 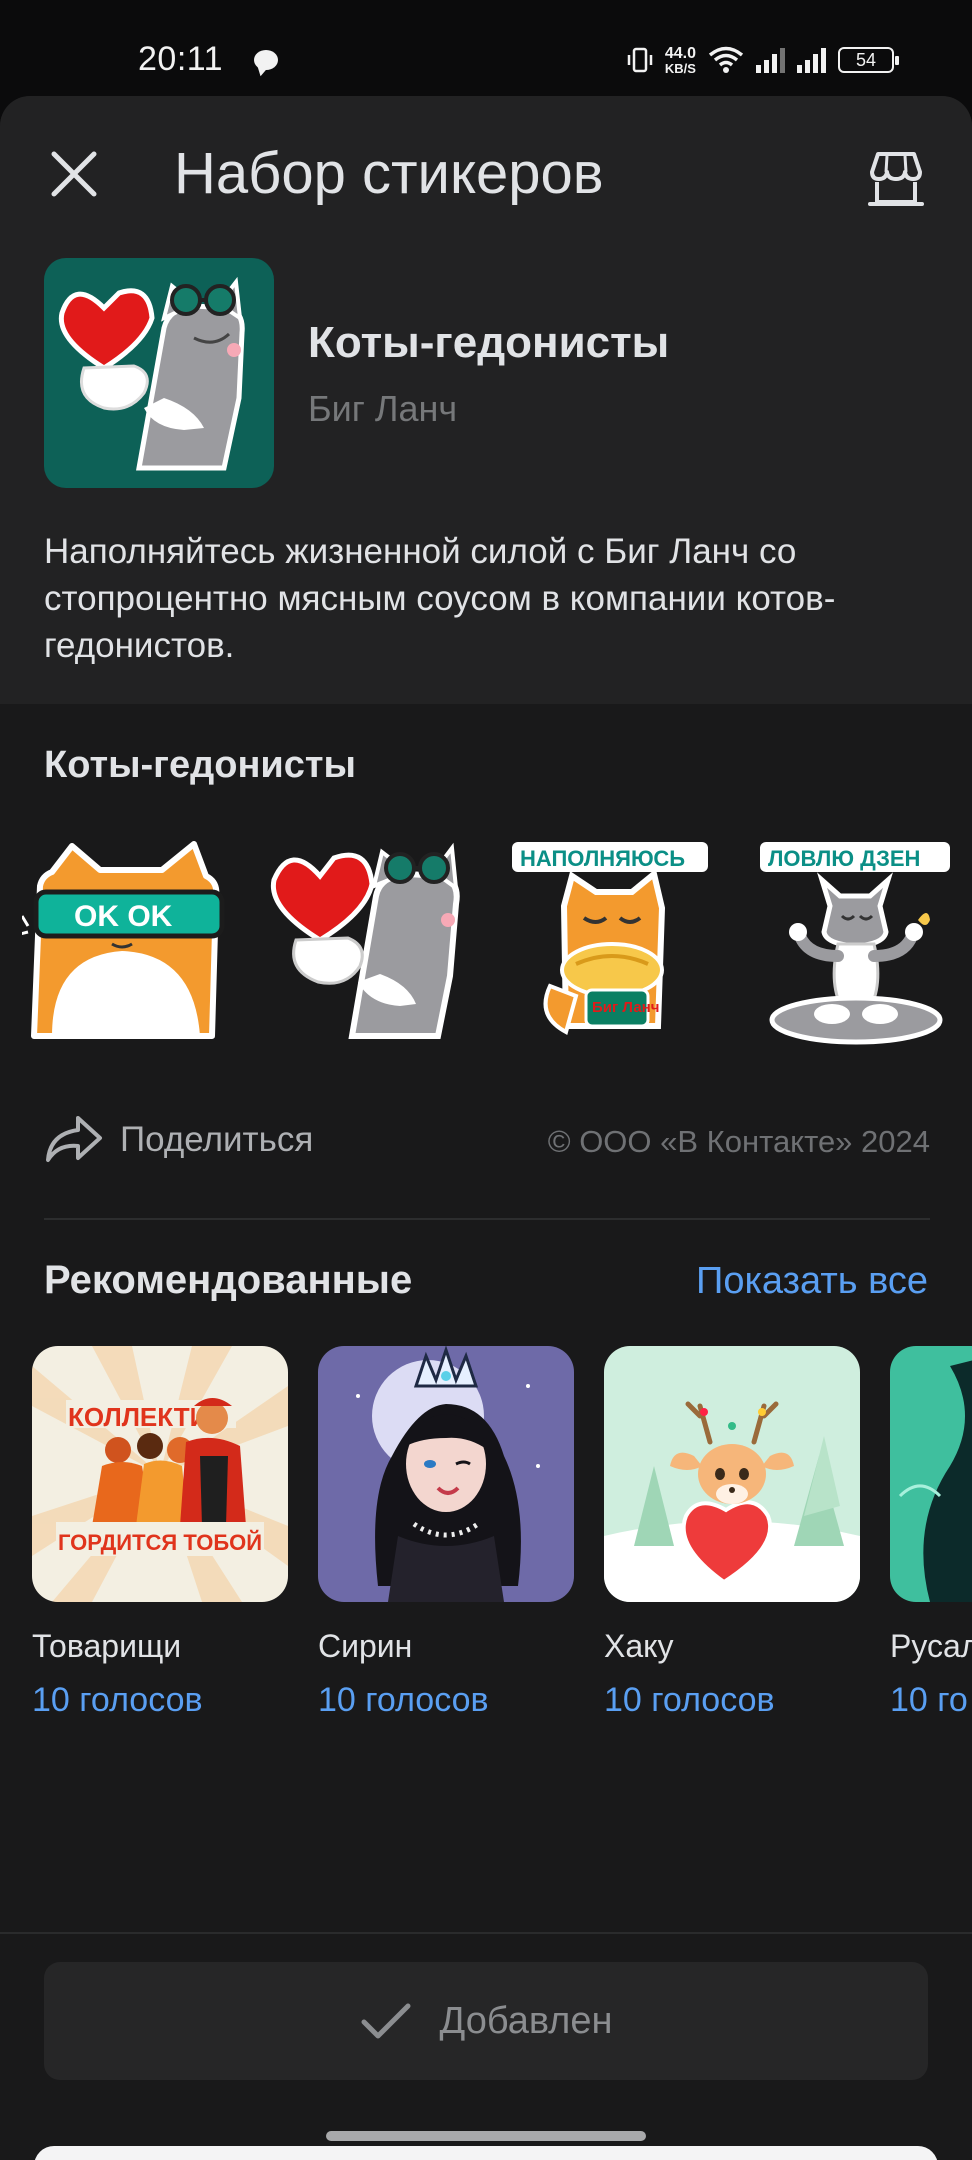 I want to click on pack-author: Биг Ланч, so click(x=382, y=409).